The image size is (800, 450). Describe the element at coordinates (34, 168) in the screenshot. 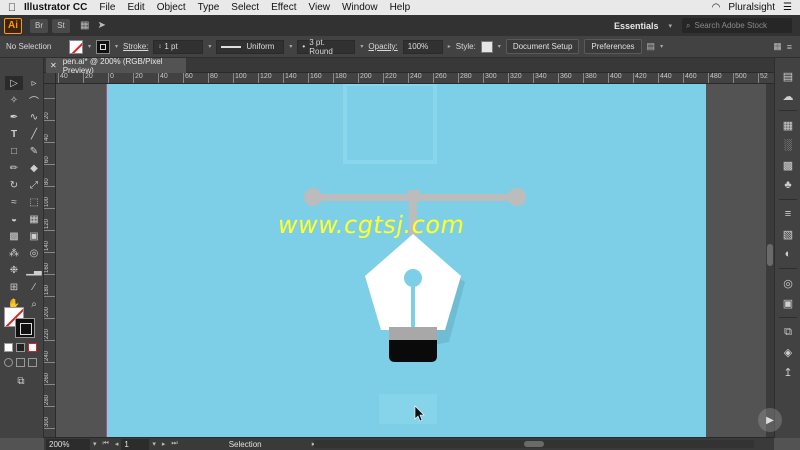

I see `eraser-tool-icon: ◆` at that location.